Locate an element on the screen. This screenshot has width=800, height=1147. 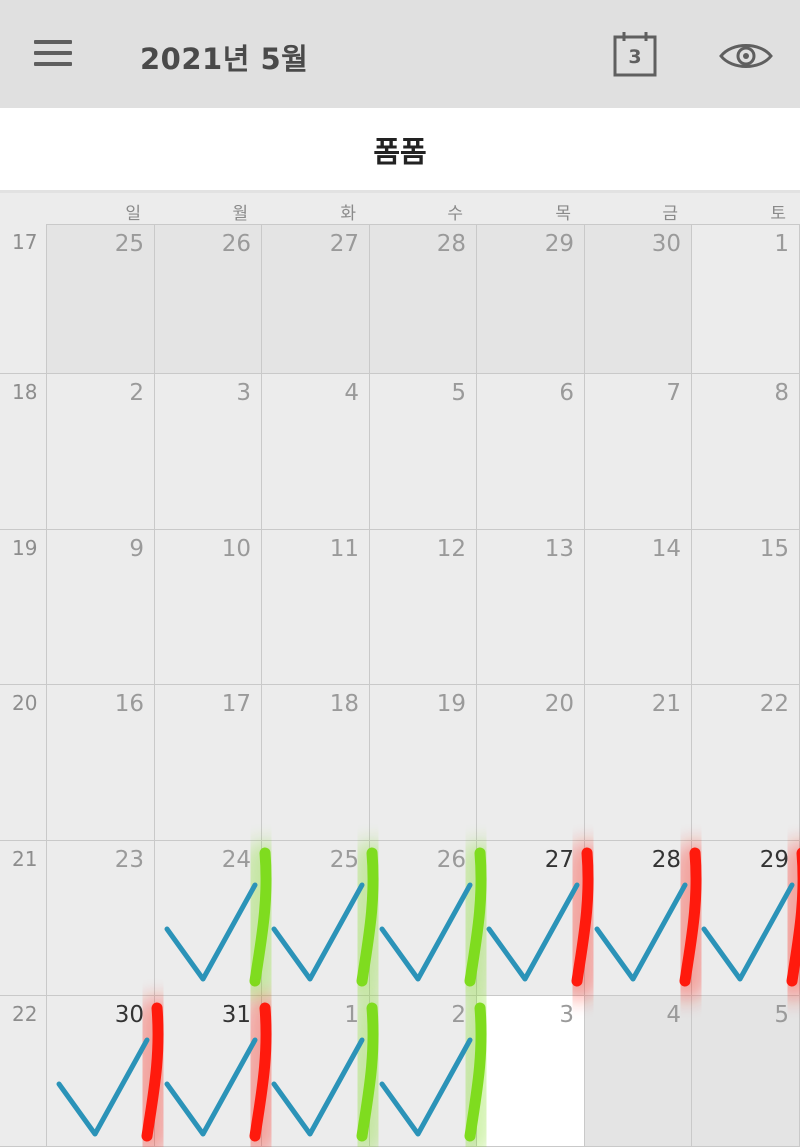
weekday-label: 토 is located at coordinates (778, 214).